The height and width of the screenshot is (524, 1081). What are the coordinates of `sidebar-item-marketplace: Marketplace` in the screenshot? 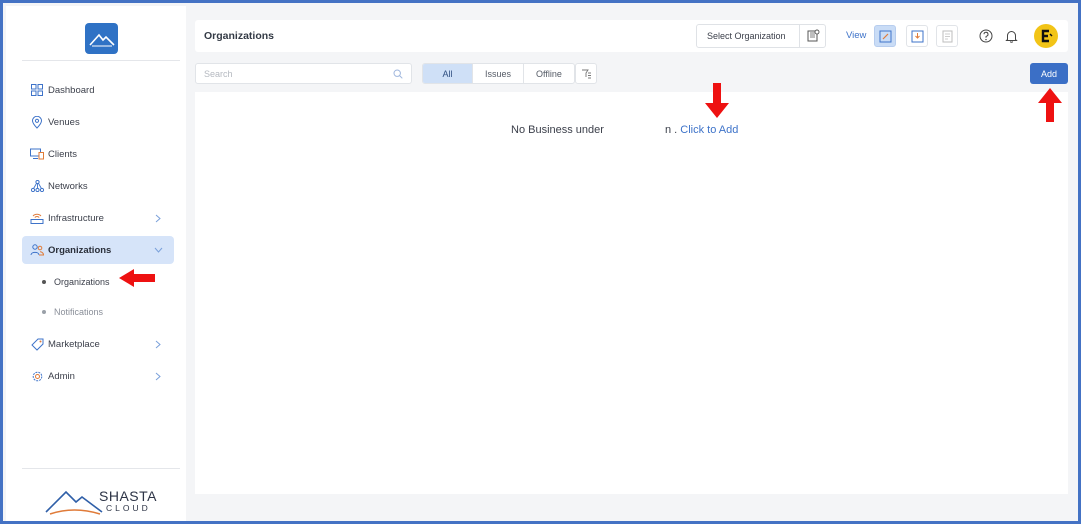 It's located at (98, 344).